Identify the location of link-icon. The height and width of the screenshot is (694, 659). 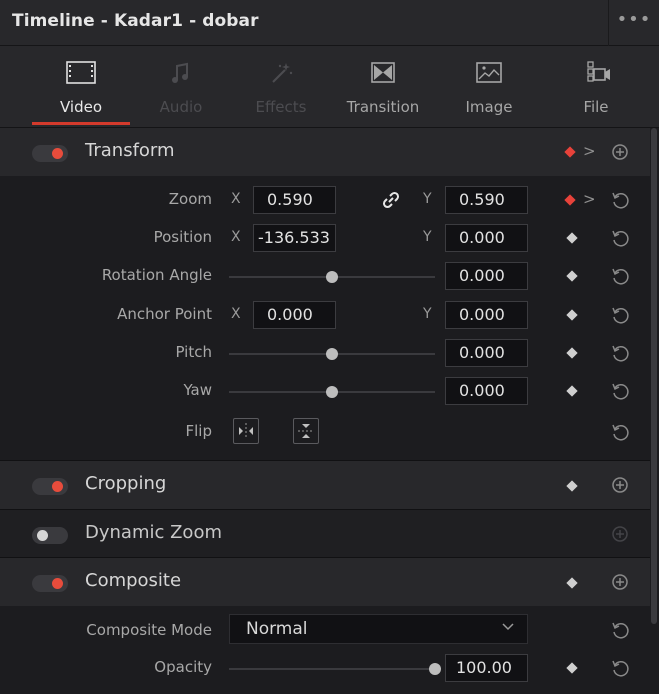
(391, 200).